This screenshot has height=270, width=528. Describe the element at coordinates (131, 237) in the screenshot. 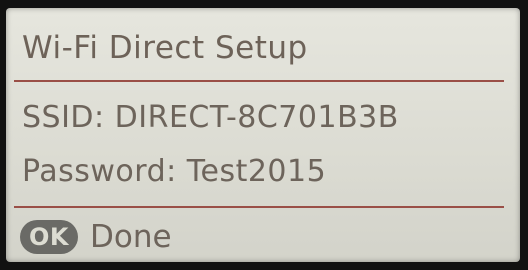

I see `done-label: Done` at that location.